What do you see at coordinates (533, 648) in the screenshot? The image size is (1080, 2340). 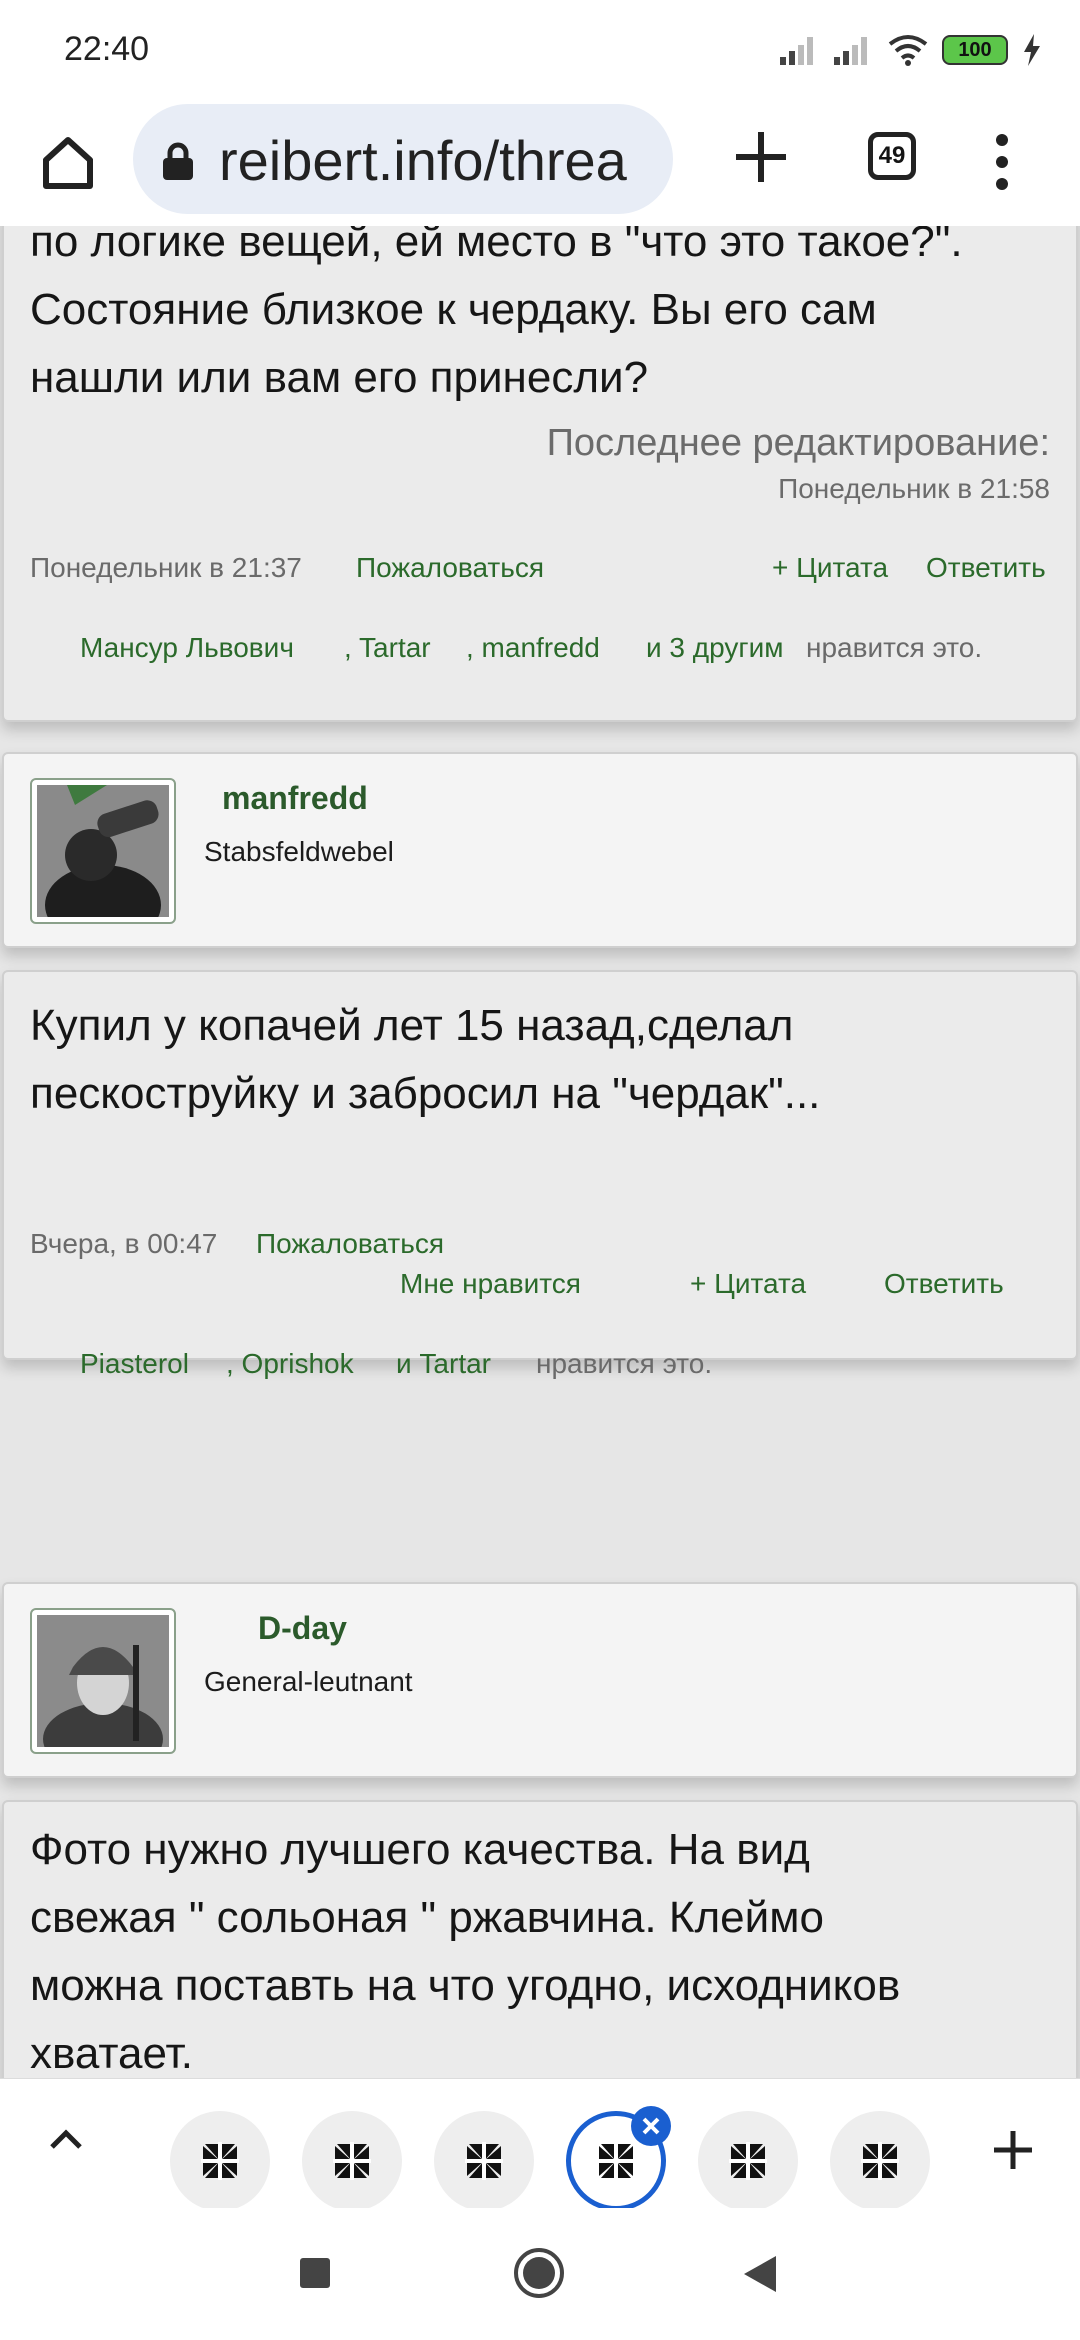 I see `likes-user-link: , manfredd` at bounding box center [533, 648].